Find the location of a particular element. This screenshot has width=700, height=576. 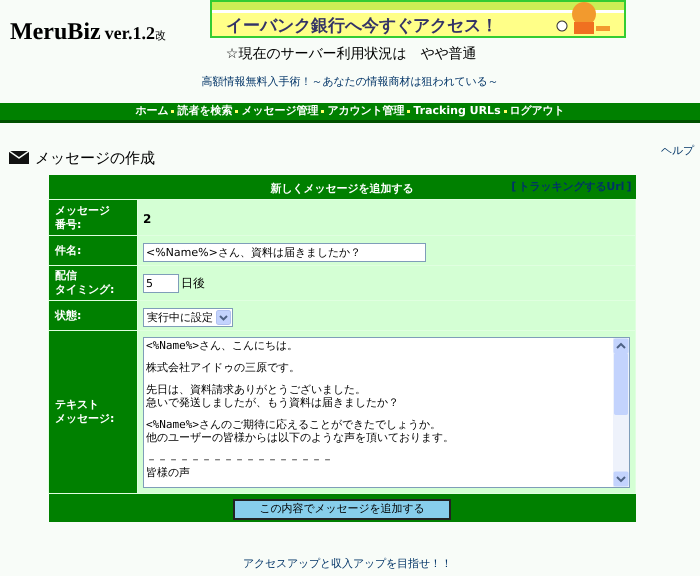

form-title: 新しくメッセージを追加する is located at coordinates (342, 188).